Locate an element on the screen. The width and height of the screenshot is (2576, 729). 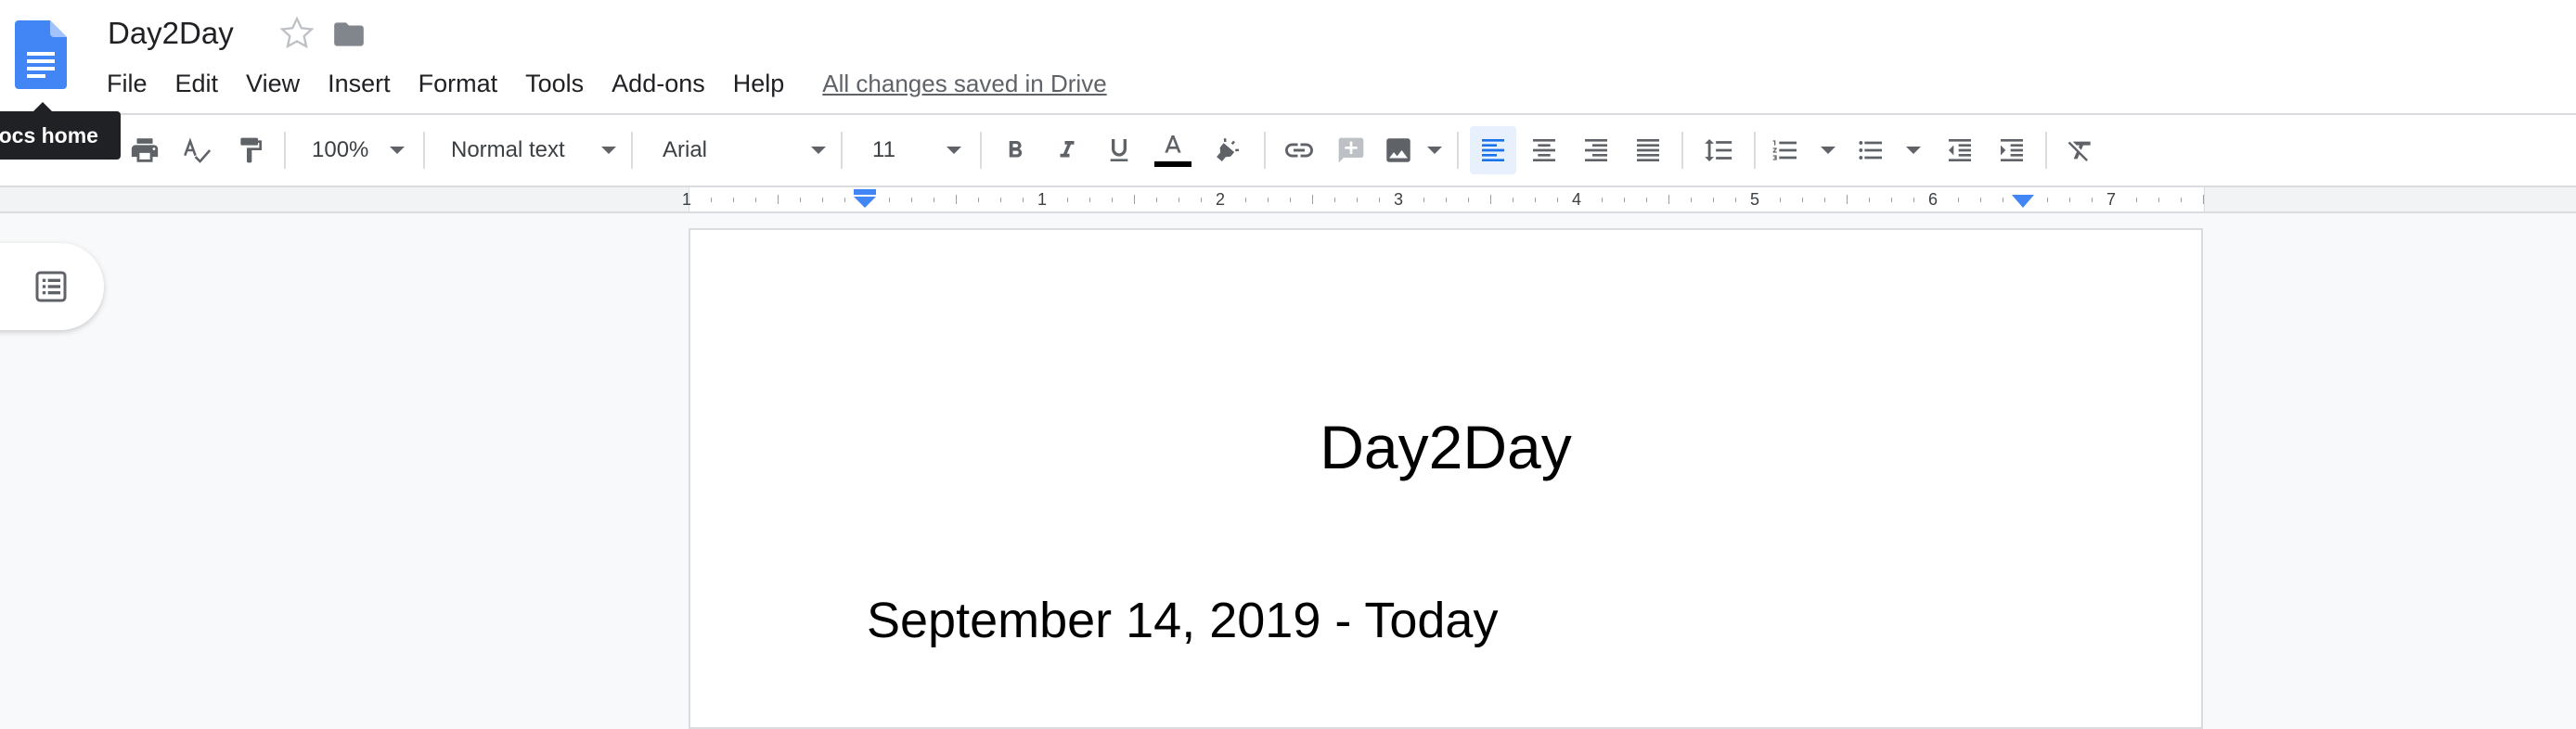
docs-logo-icon is located at coordinates (41, 54).